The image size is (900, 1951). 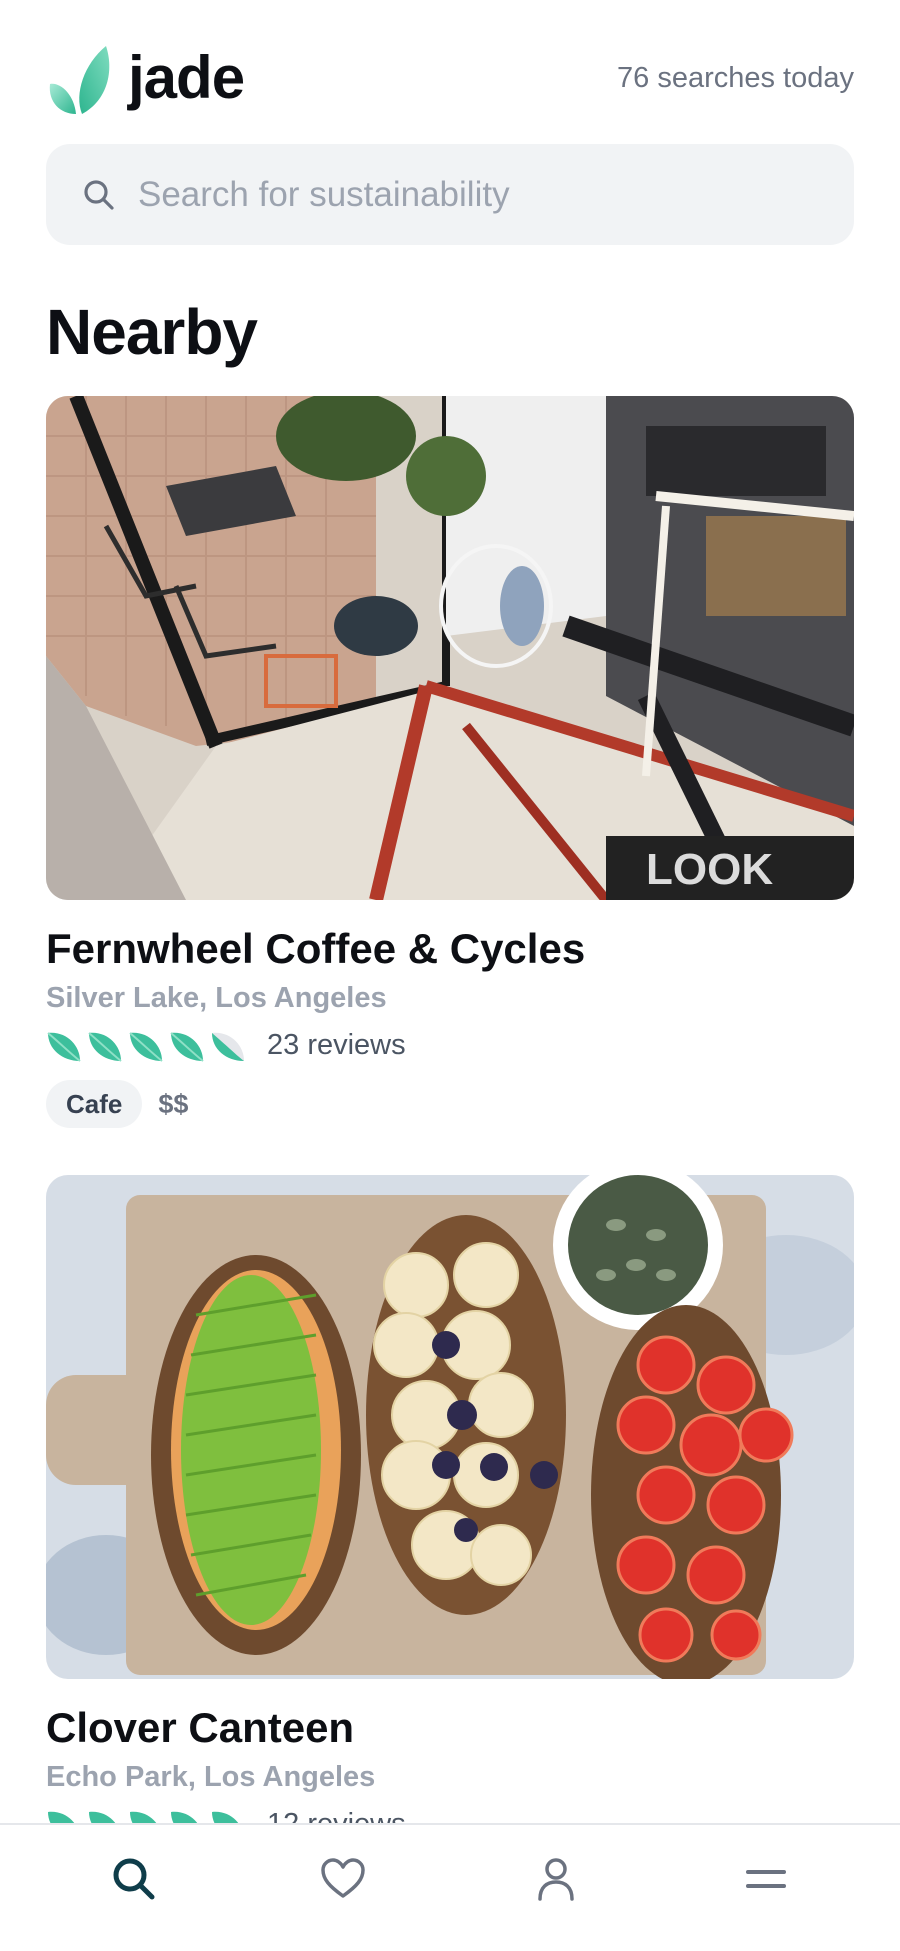 I want to click on review-count: 23 reviews, so click(x=336, y=1045).